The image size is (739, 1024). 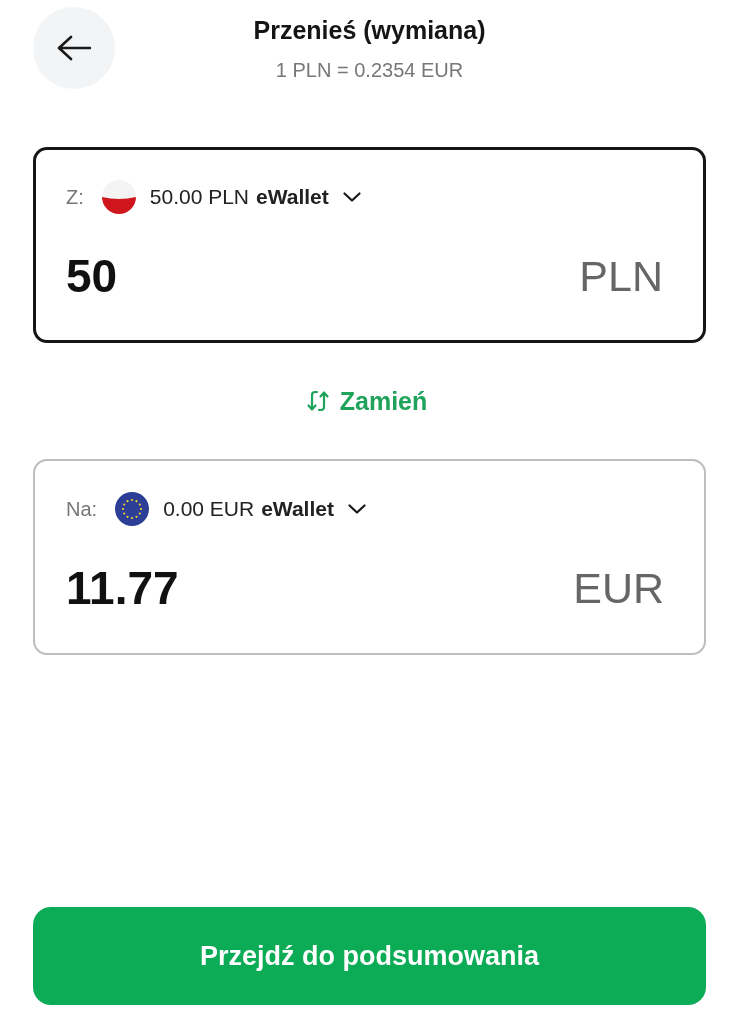 I want to click on currency-code: EUR, so click(x=618, y=588).